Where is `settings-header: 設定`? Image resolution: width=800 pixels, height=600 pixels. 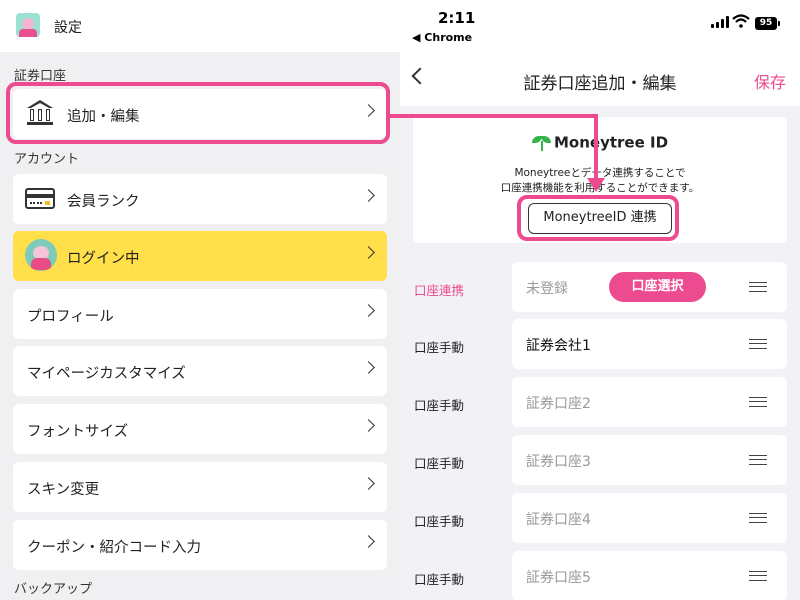
settings-header: 設定 is located at coordinates (200, 26).